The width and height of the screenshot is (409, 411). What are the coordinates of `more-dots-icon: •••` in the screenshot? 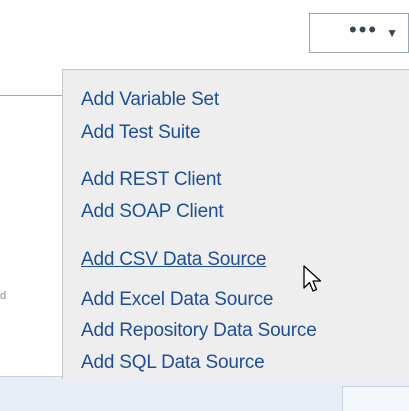 It's located at (364, 29).